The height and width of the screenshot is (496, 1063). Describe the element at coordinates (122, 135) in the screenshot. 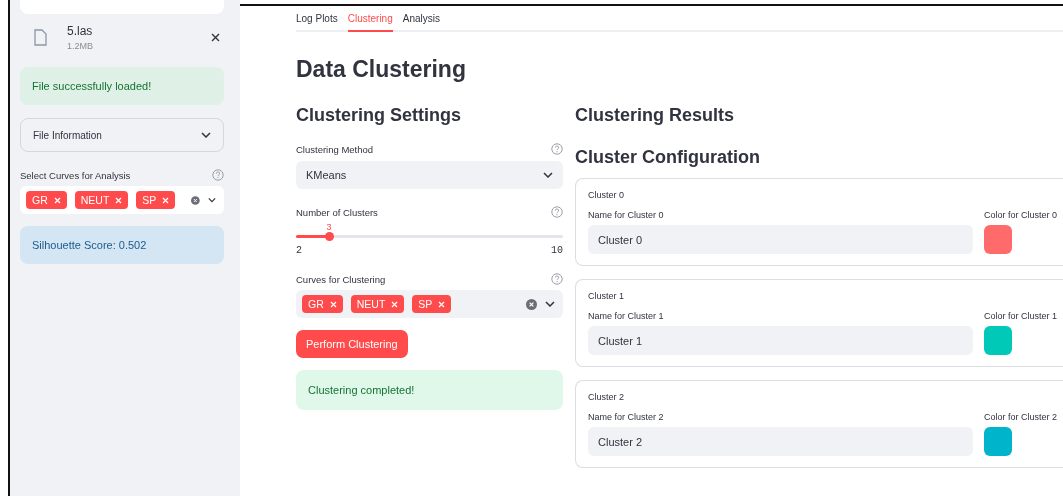

I see `file-information-expander: File Information` at that location.